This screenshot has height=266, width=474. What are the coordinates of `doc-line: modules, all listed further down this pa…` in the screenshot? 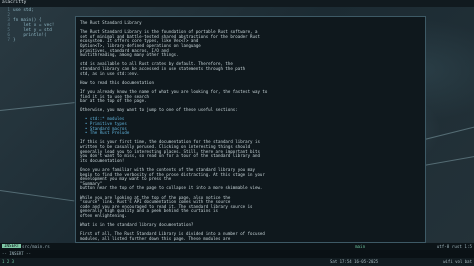 It's located at (155, 238).